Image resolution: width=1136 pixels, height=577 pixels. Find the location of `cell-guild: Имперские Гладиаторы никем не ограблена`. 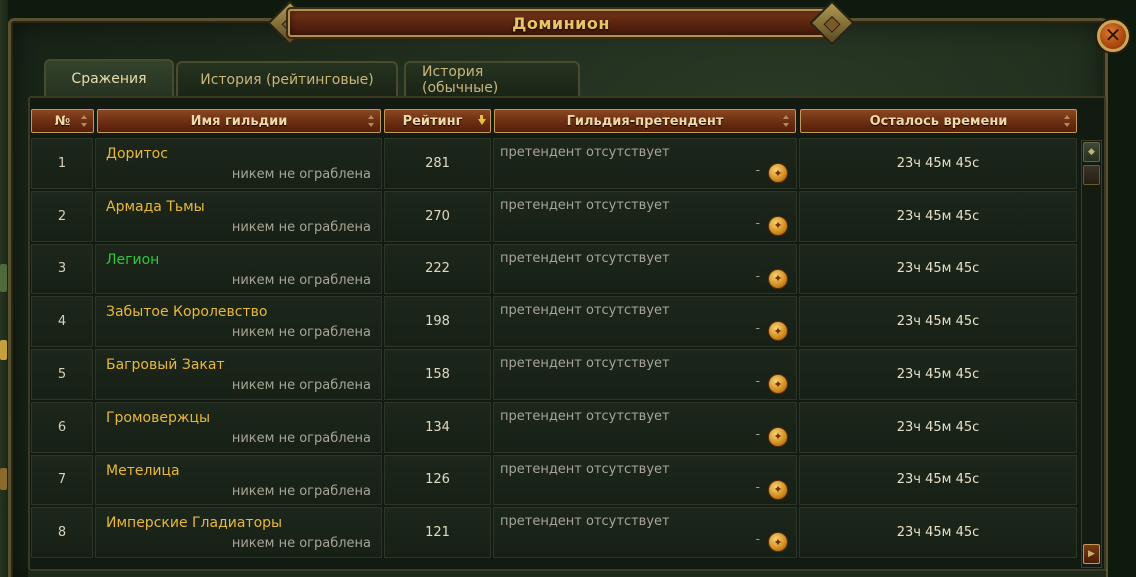

cell-guild: Имперские Гладиаторы никем не ограблена is located at coordinates (238, 532).